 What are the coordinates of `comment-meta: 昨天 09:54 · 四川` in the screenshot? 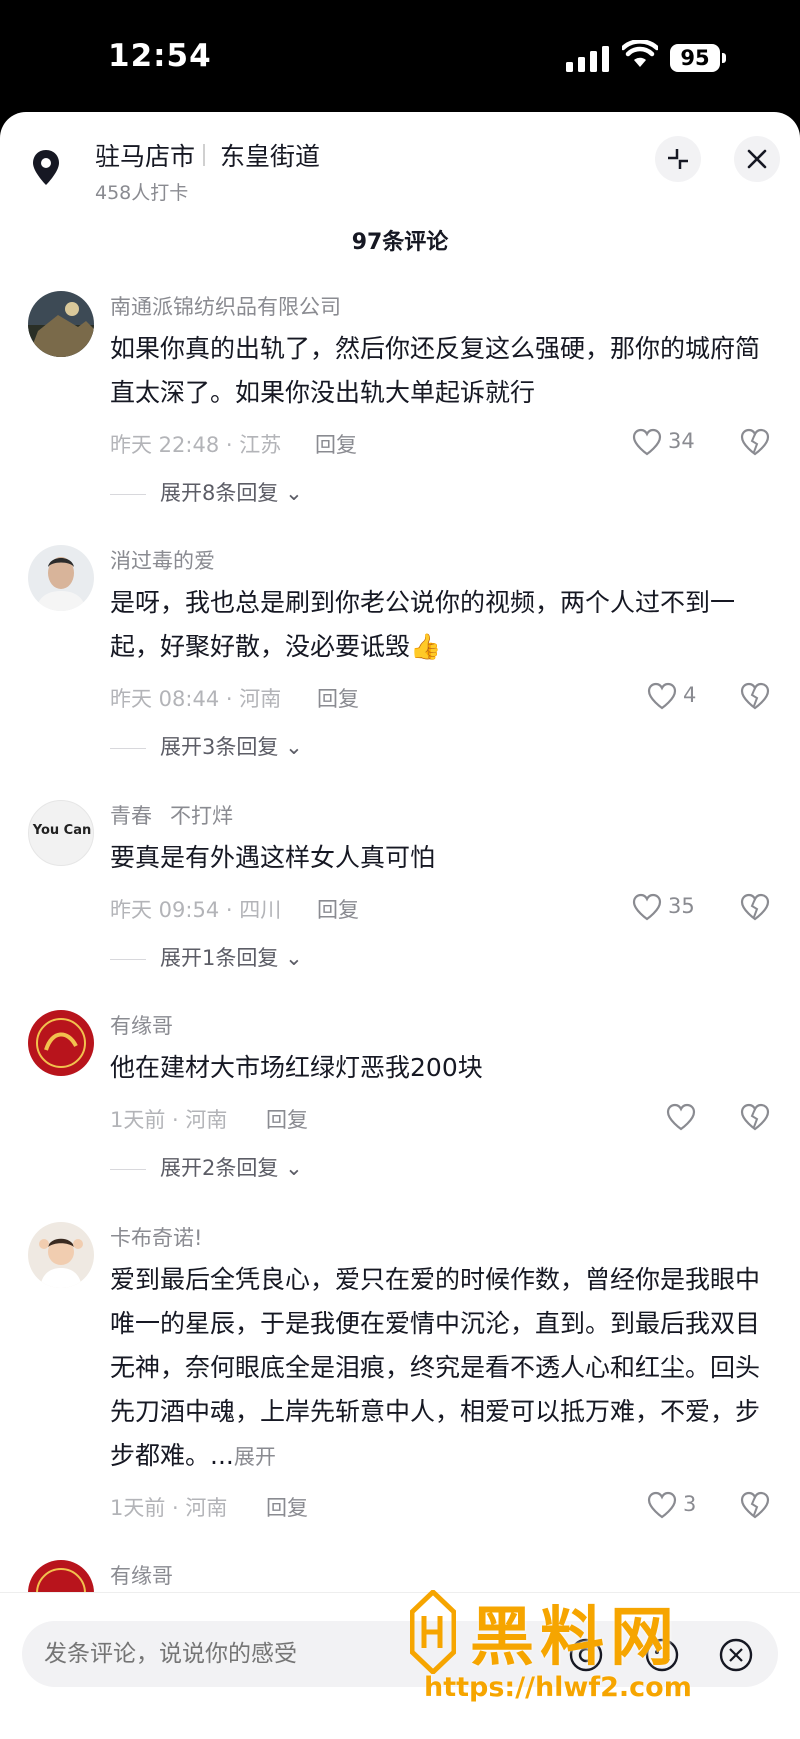 It's located at (196, 910).